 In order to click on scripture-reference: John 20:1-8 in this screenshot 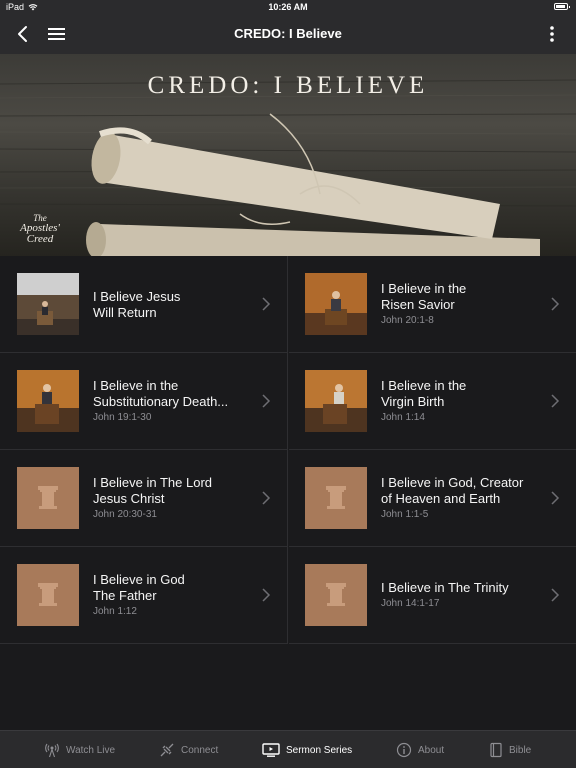, I will do `click(407, 320)`.